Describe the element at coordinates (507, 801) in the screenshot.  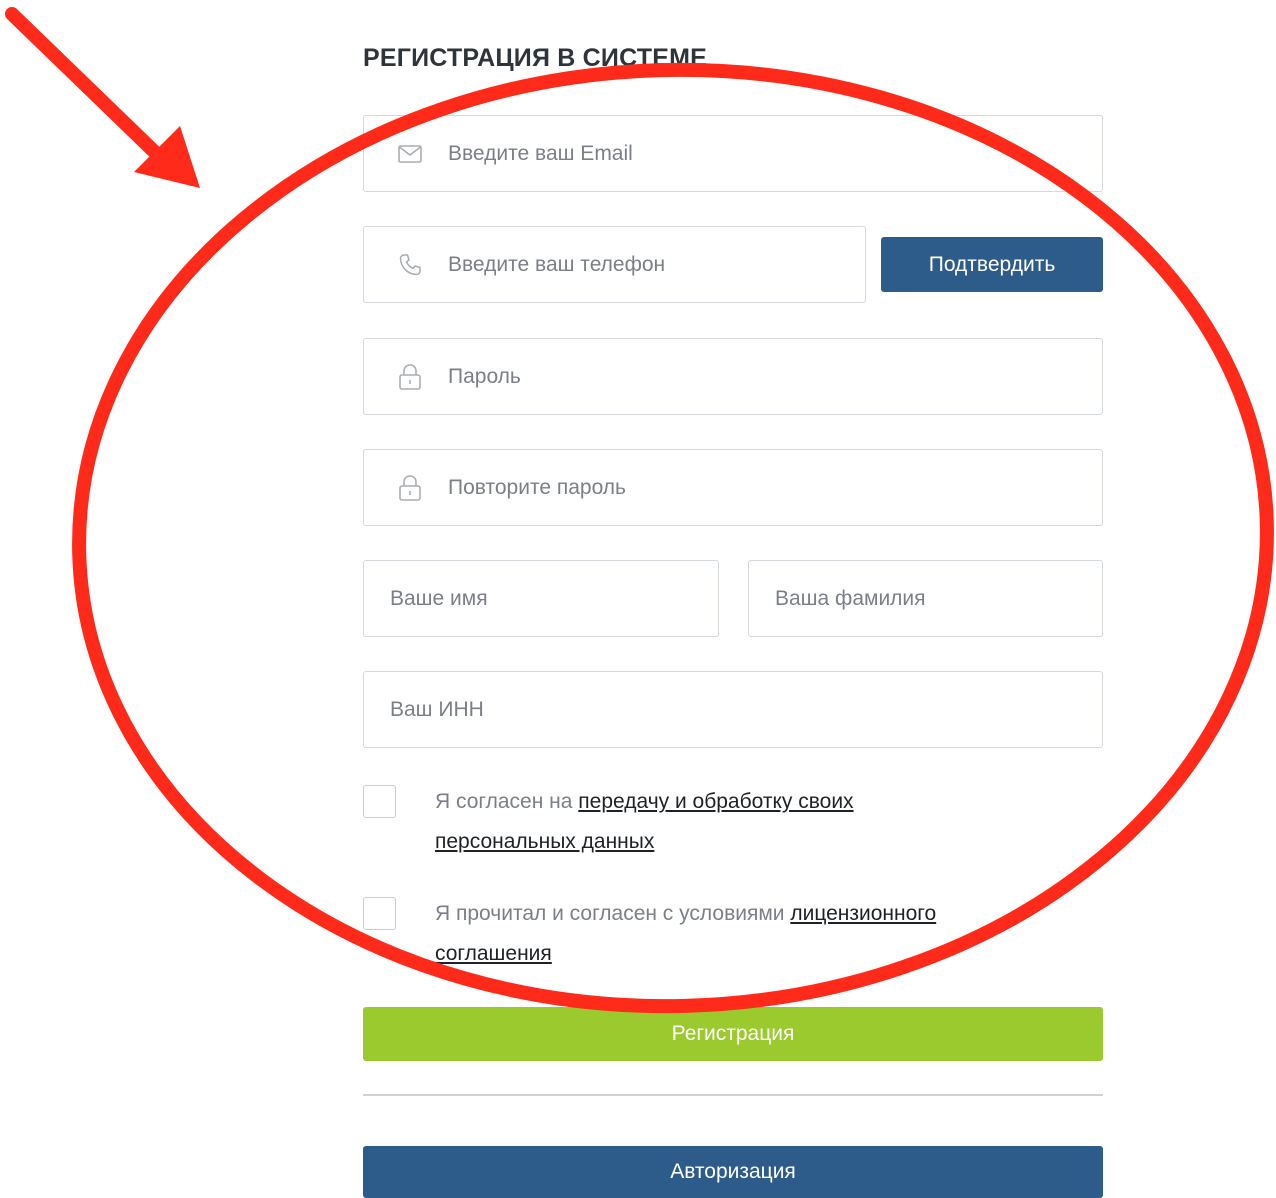
I see `personal-data-prefix: Я согласен на` at that location.